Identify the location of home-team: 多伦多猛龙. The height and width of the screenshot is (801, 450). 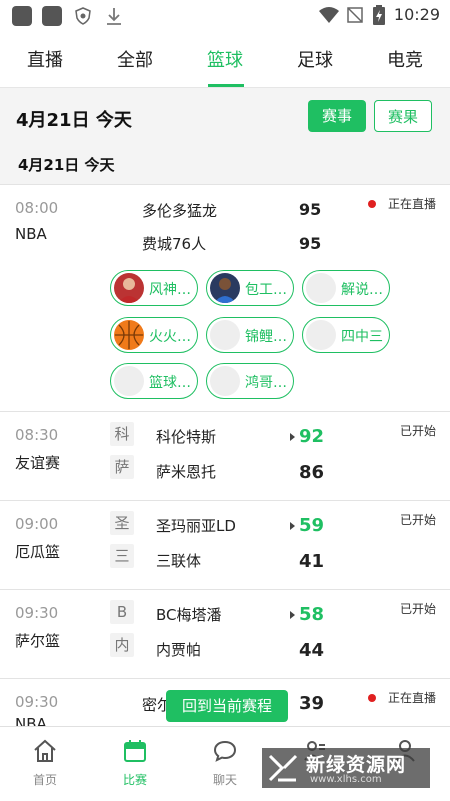
(180, 211).